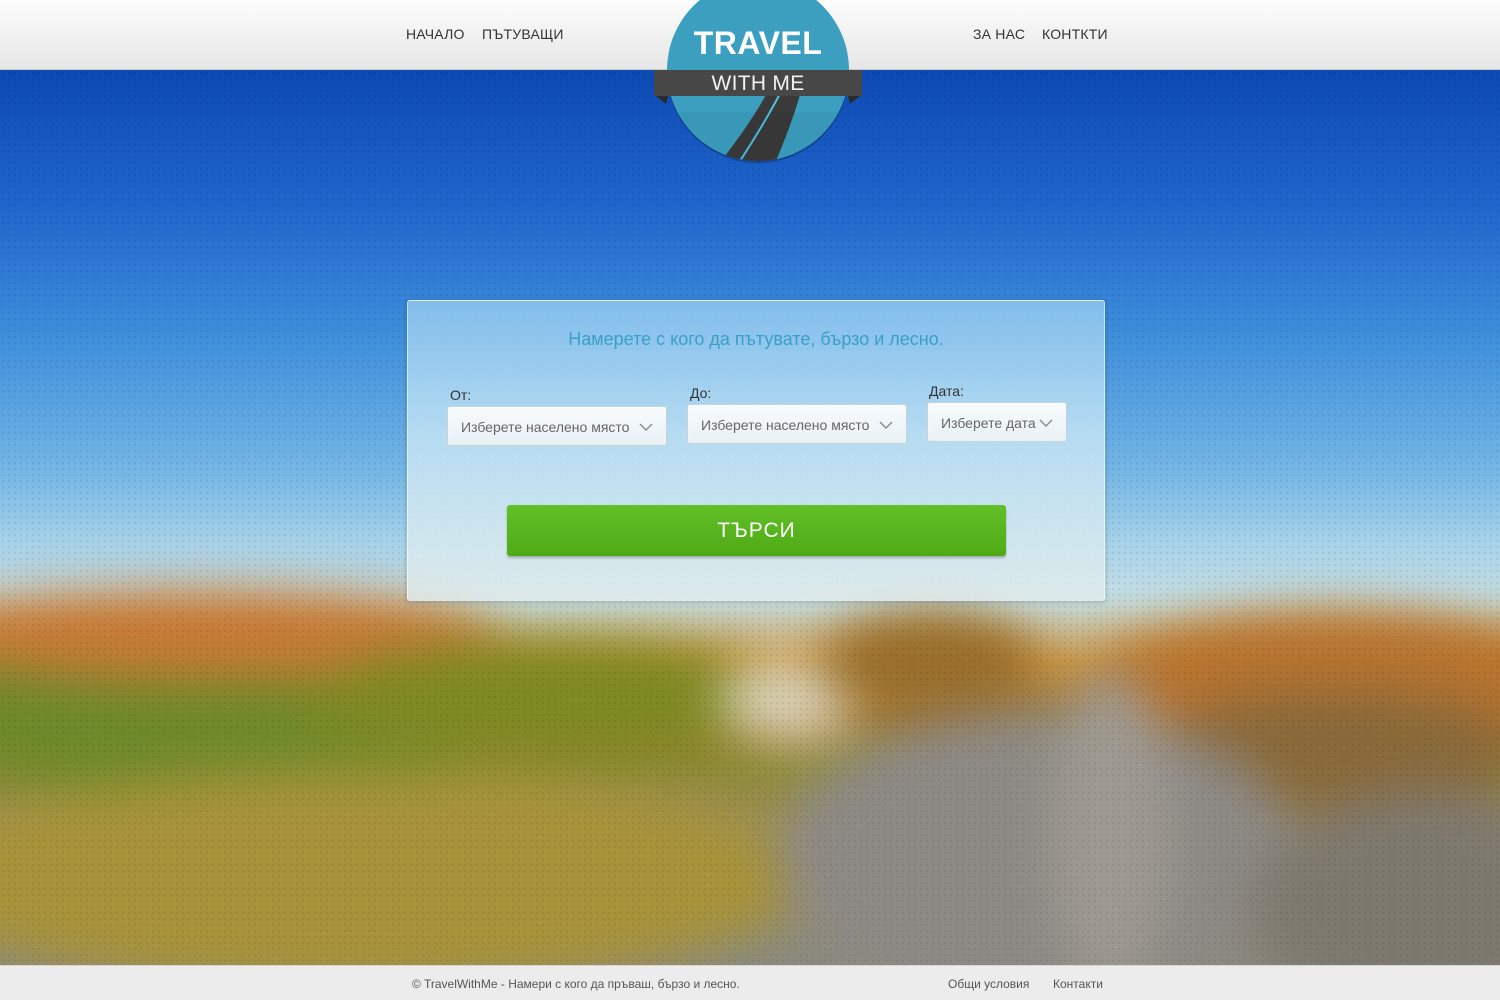  I want to click on logo-title: TRAVEL, so click(758, 43).